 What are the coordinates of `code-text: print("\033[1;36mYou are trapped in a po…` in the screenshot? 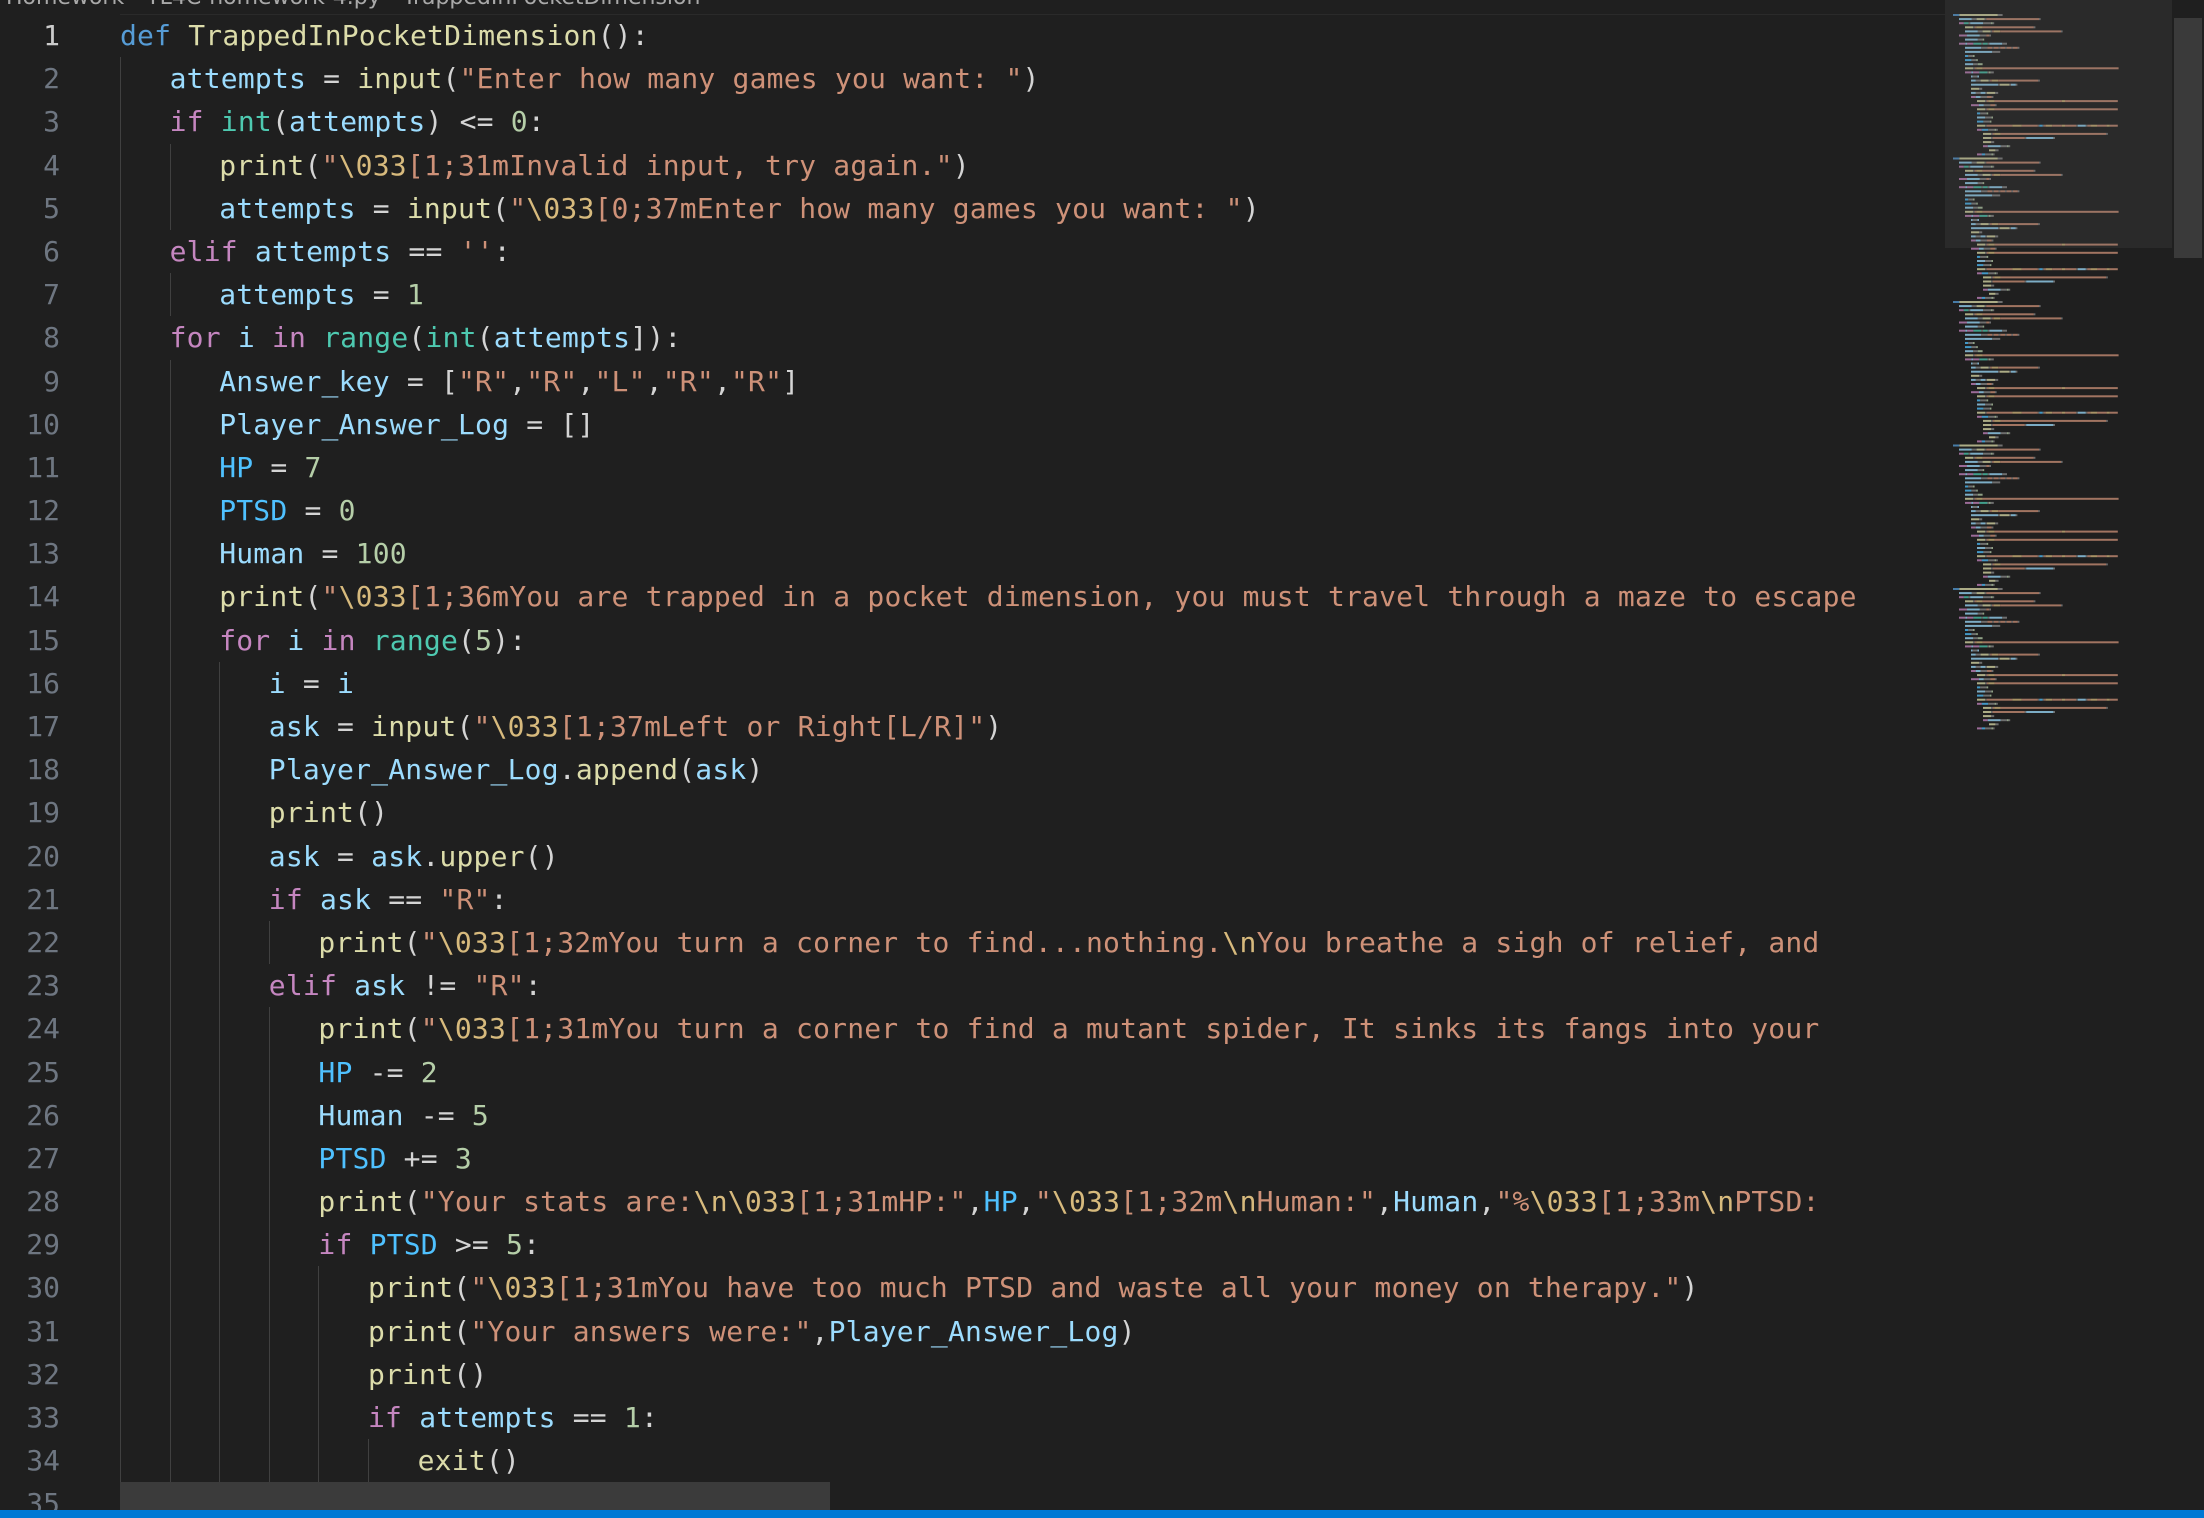 It's located at (1038, 596).